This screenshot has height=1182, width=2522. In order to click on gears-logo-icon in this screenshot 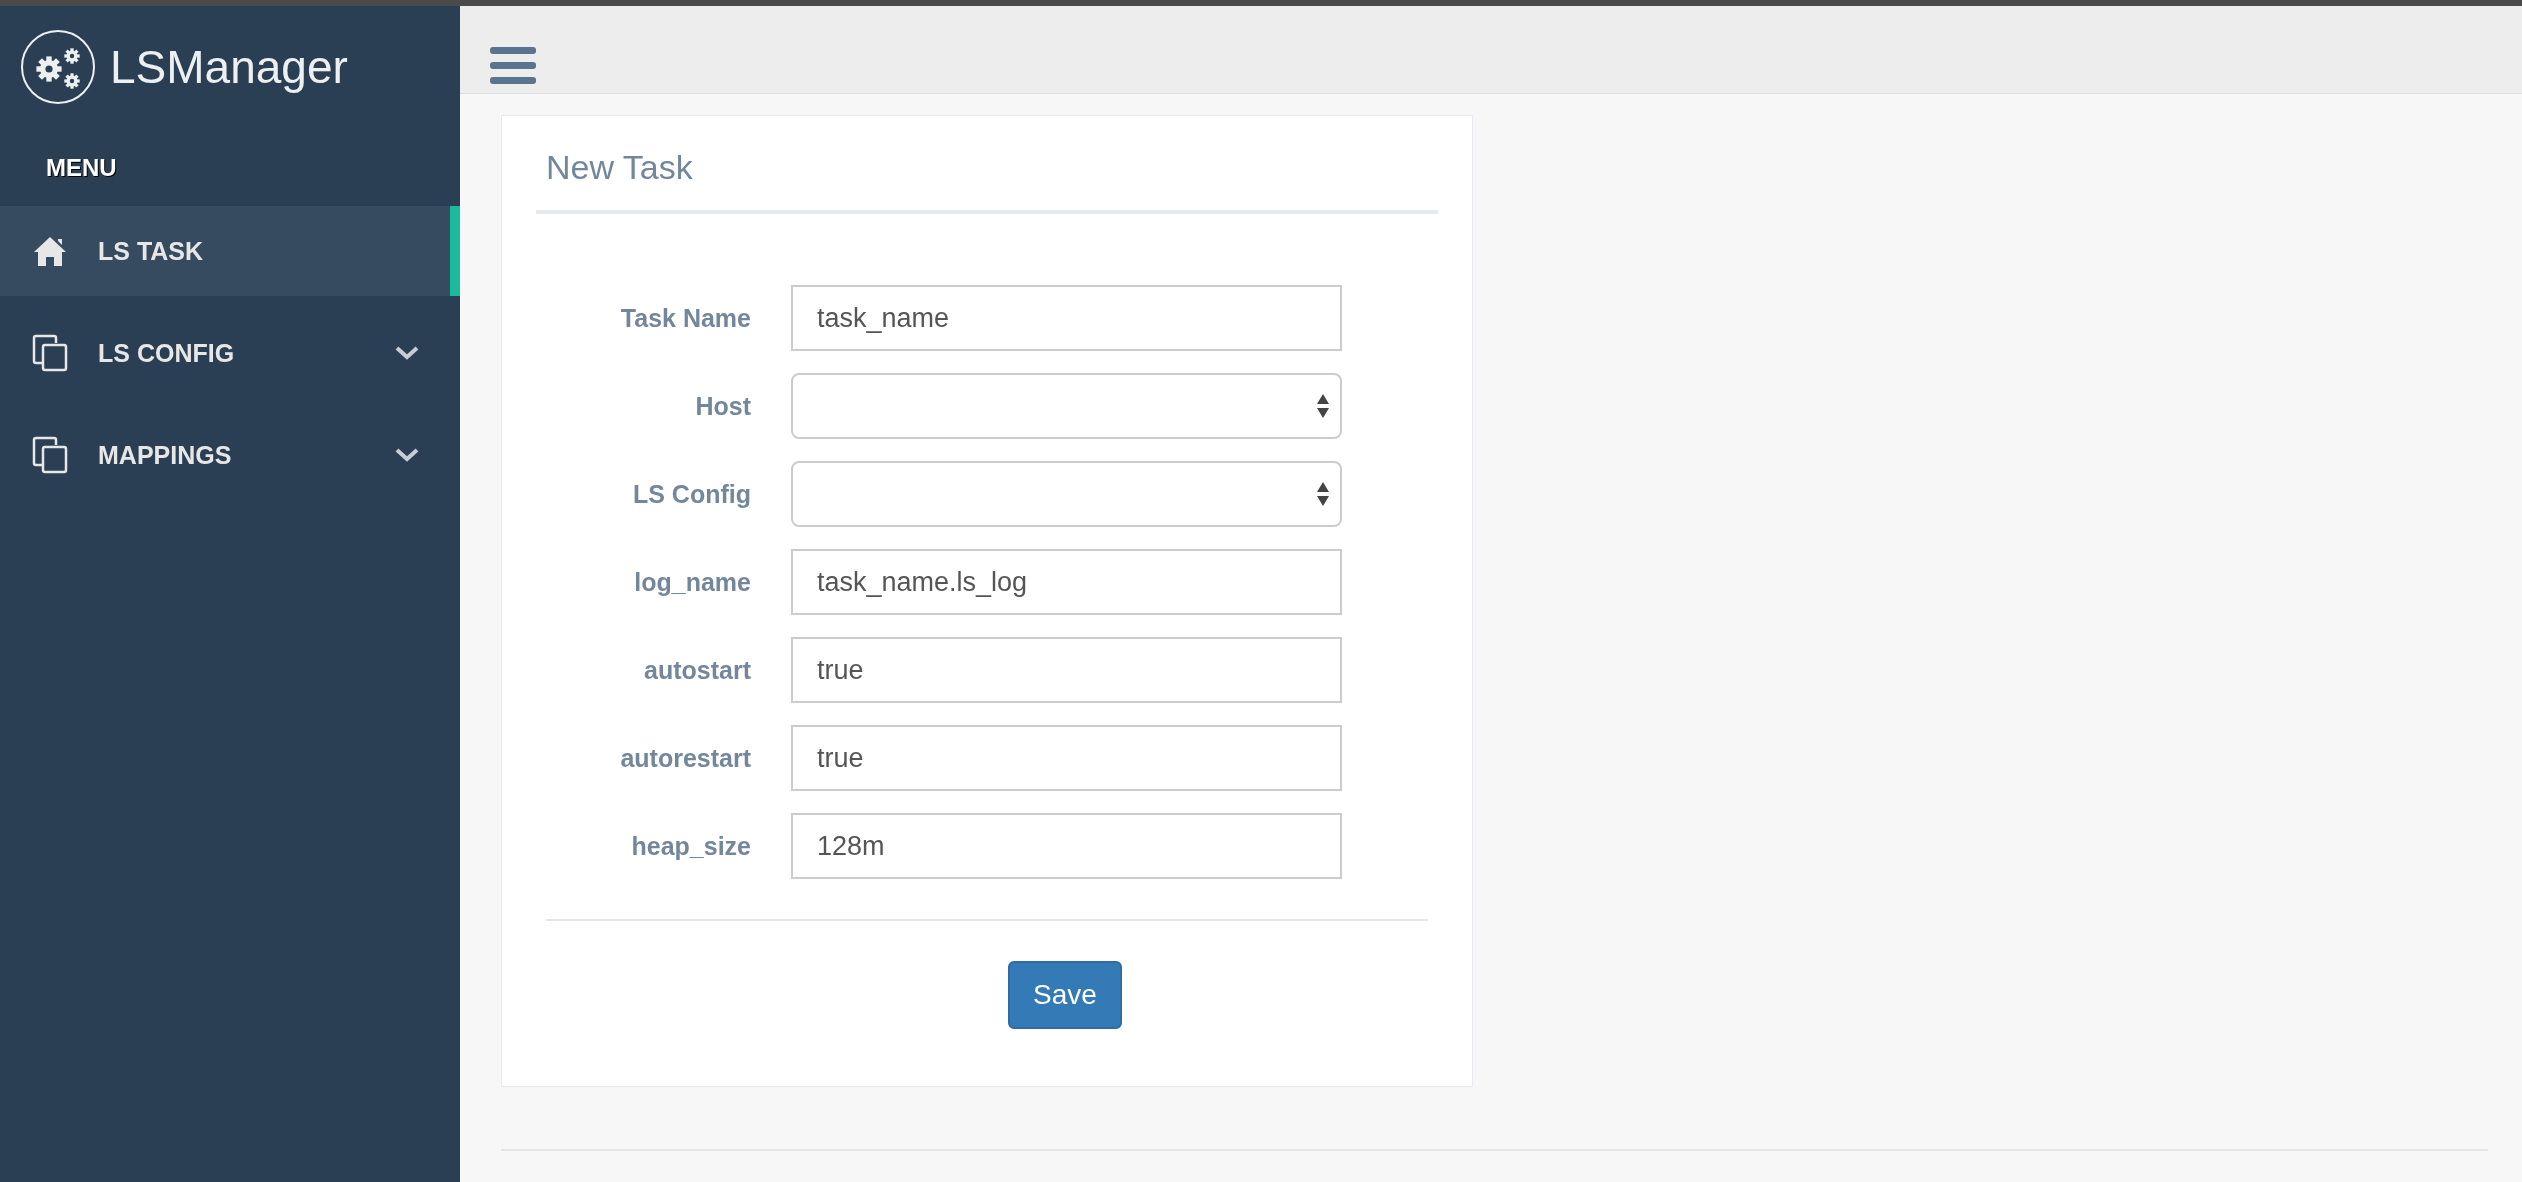, I will do `click(58, 67)`.